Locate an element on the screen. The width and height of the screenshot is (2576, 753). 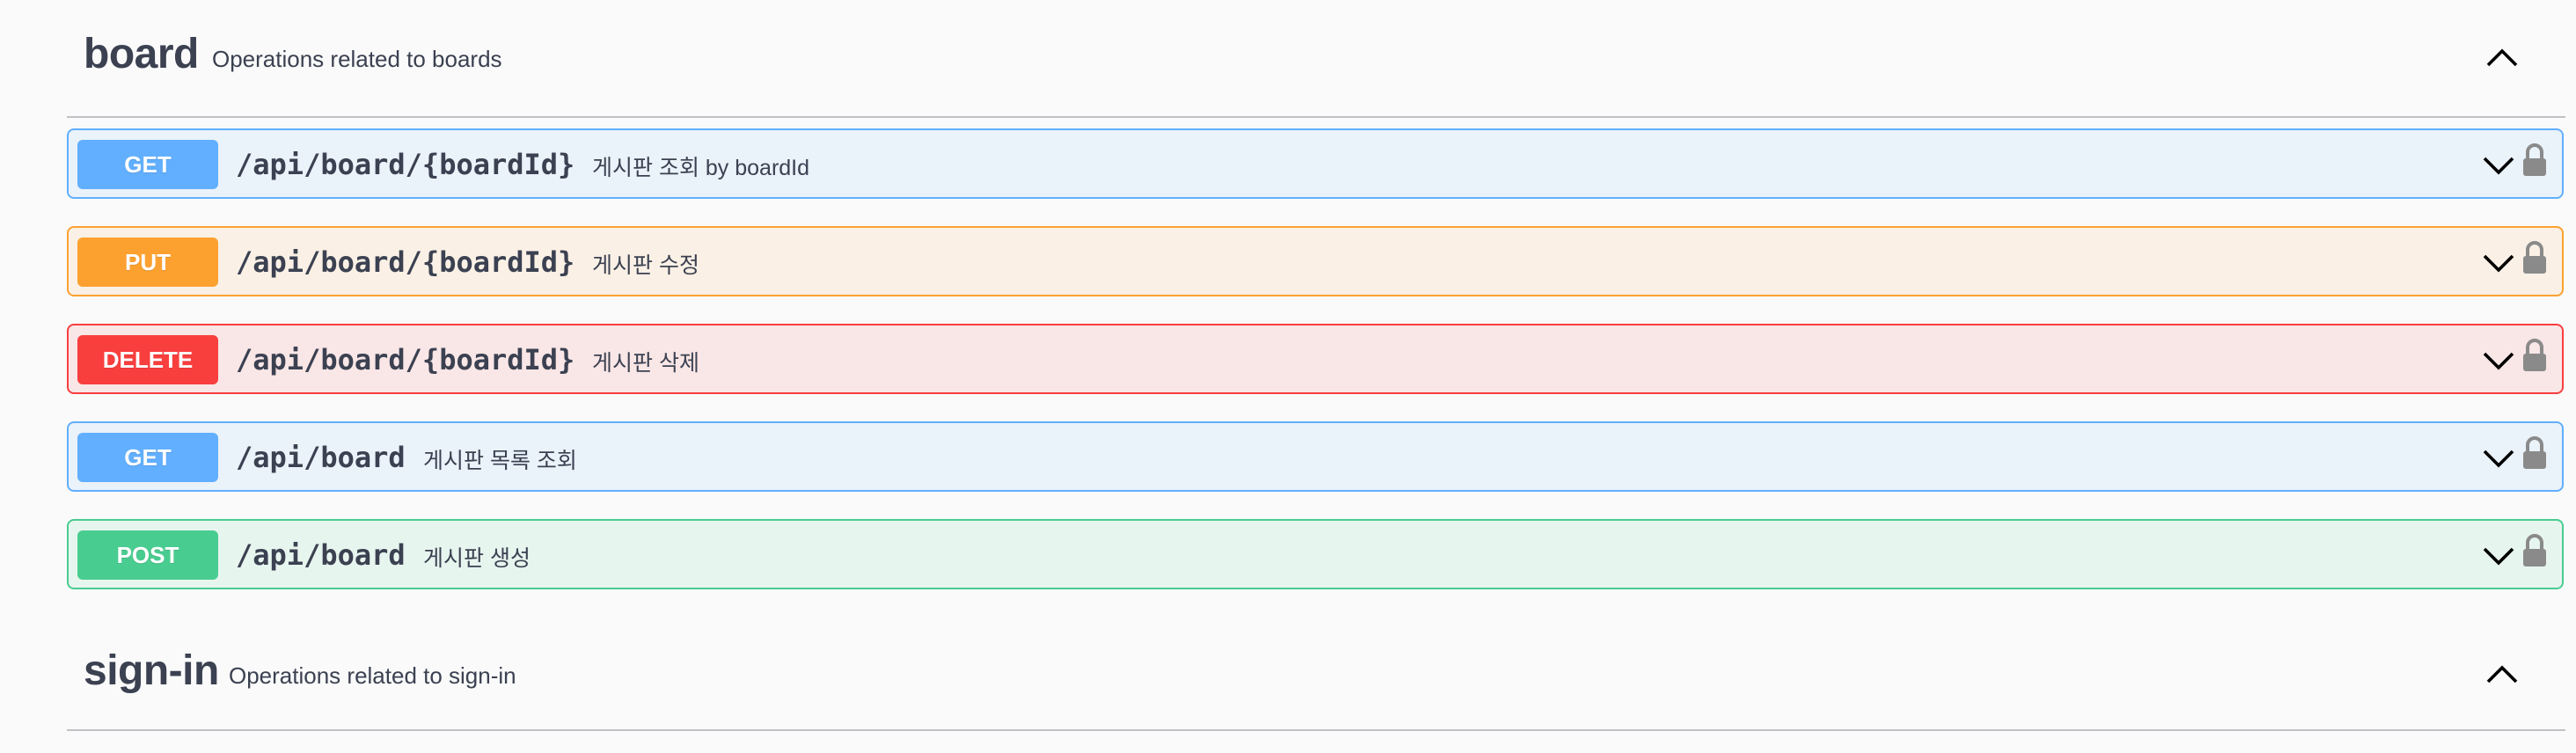
operation-post-board: POST /api/board 게시판 생성 is located at coordinates (1315, 554).